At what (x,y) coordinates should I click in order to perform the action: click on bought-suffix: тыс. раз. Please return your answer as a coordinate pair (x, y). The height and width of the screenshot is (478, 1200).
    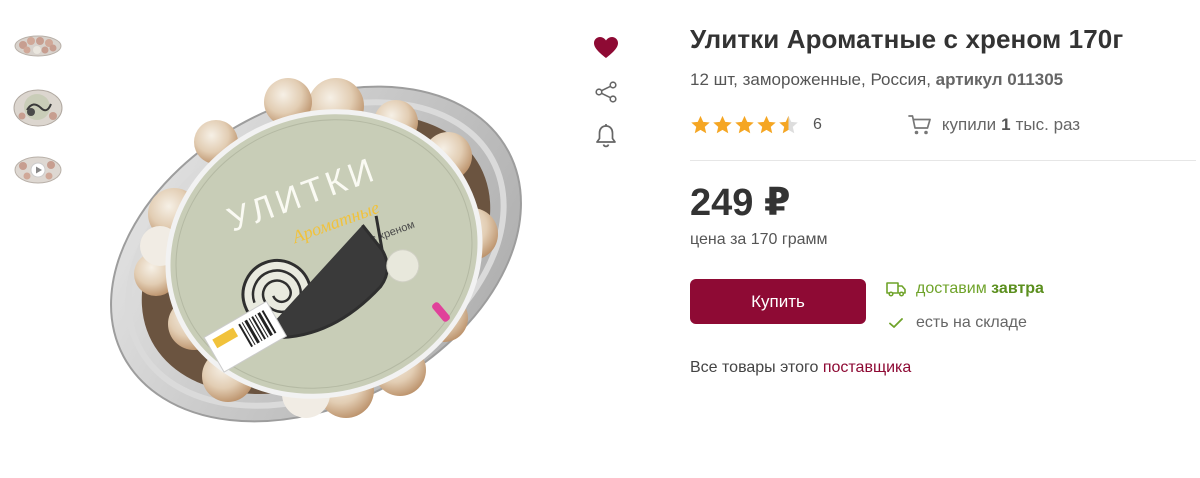
    Looking at the image, I should click on (1048, 124).